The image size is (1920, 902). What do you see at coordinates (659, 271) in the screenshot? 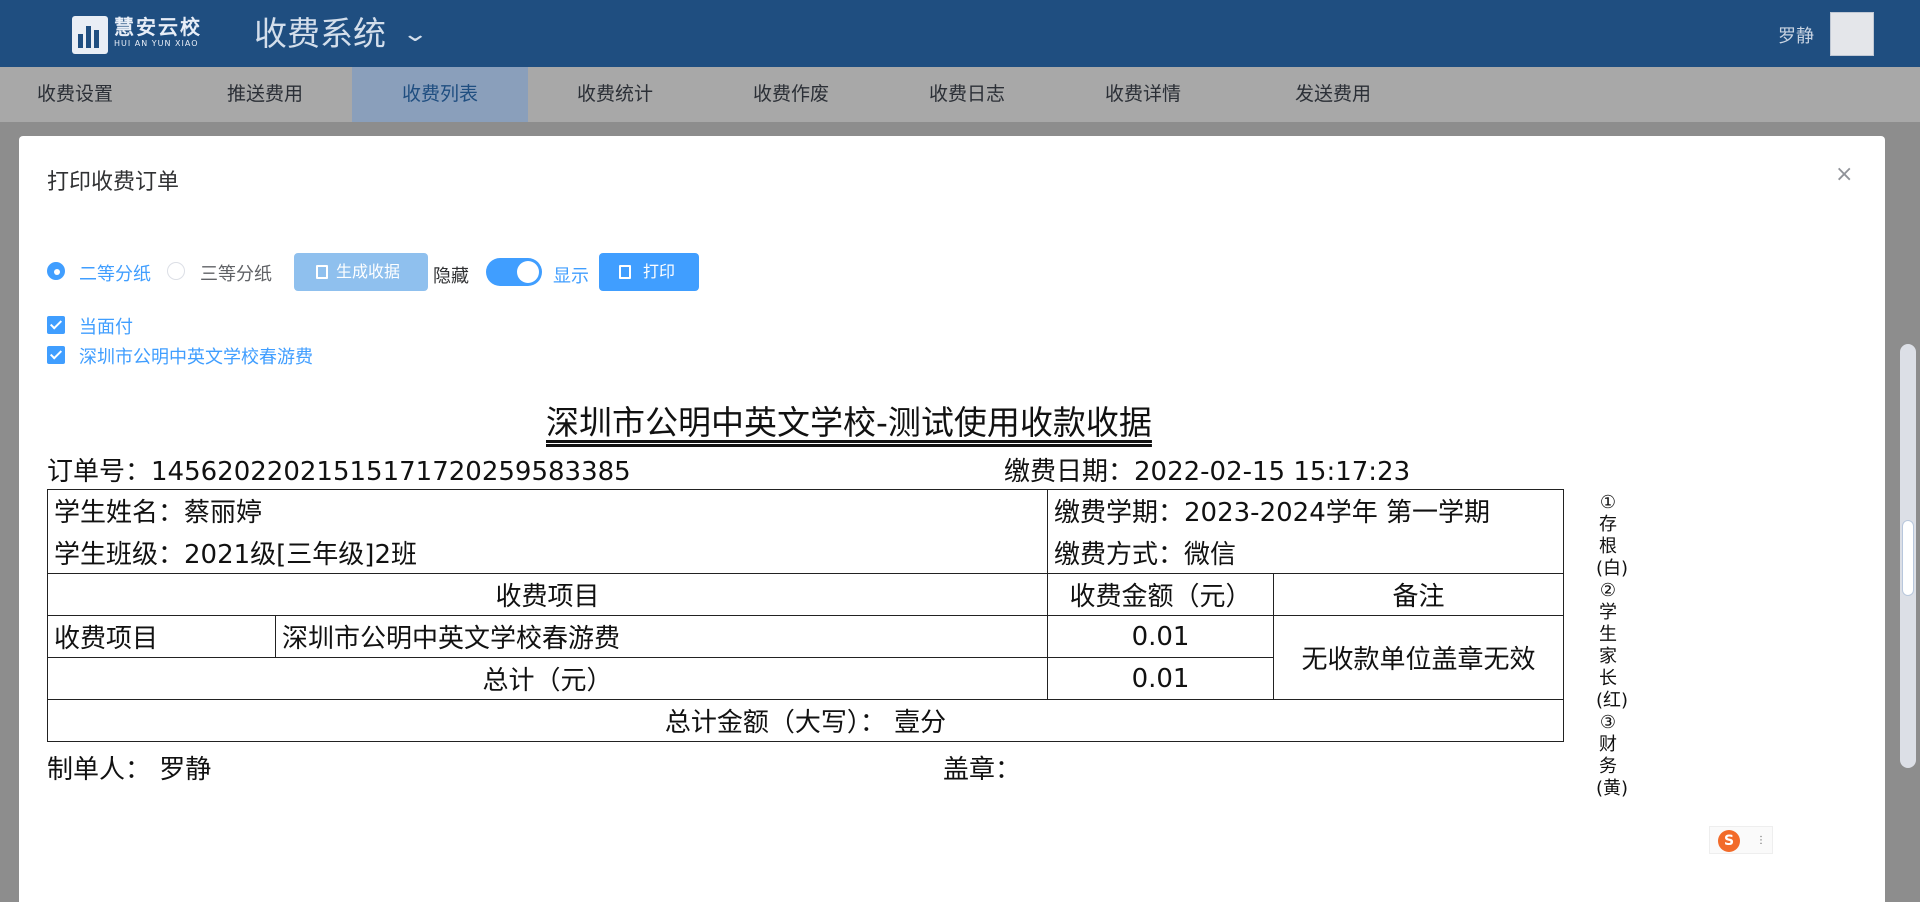
I see `print-label: 打印` at bounding box center [659, 271].